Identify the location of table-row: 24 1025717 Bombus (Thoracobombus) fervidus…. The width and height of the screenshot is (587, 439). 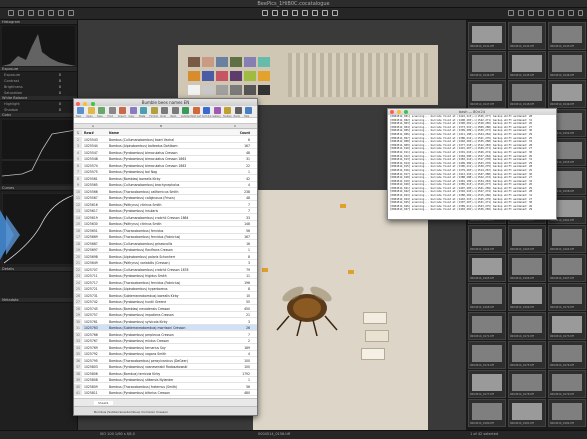
(165, 282).